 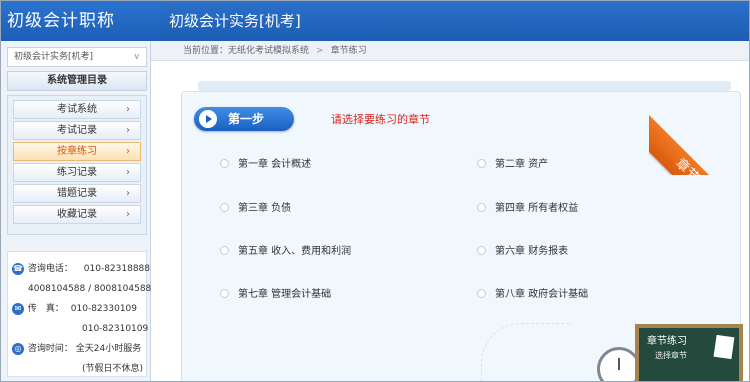 I want to click on menu-title: 系统管理目录, so click(x=77, y=81).